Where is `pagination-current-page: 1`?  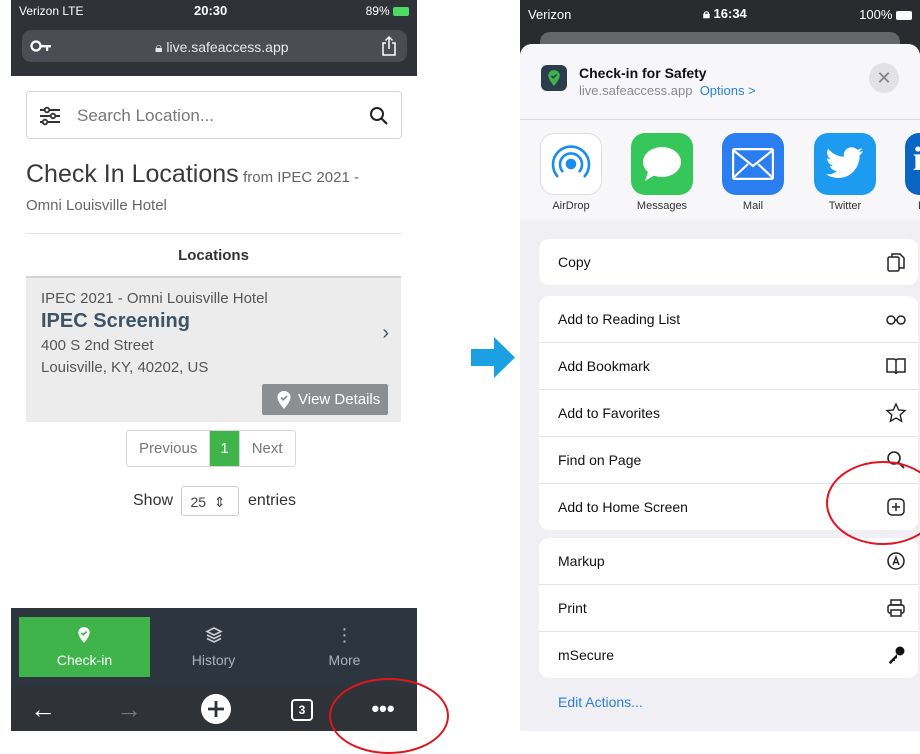 pagination-current-page: 1 is located at coordinates (224, 448).